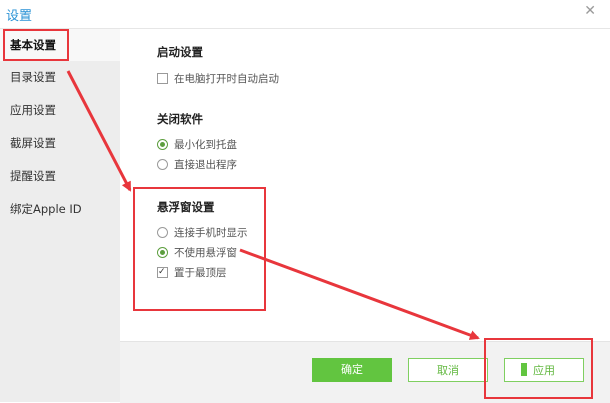 The image size is (610, 403). I want to click on no-float-window-label: 不使用悬浮窗, so click(205, 253).